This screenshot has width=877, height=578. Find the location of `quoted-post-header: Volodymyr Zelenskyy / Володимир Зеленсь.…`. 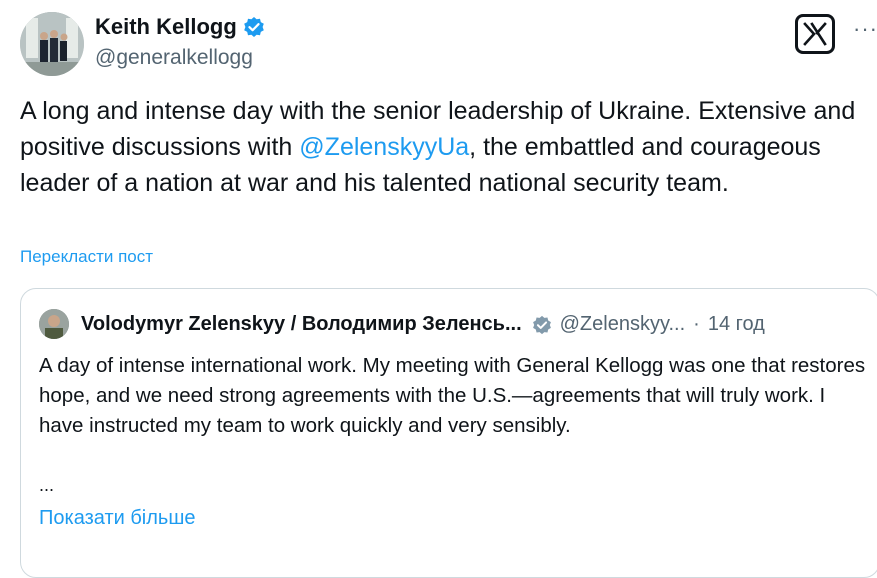

quoted-post-header: Volodymyr Zelenskyy / Володимир Зеленсь.… is located at coordinates (423, 324).